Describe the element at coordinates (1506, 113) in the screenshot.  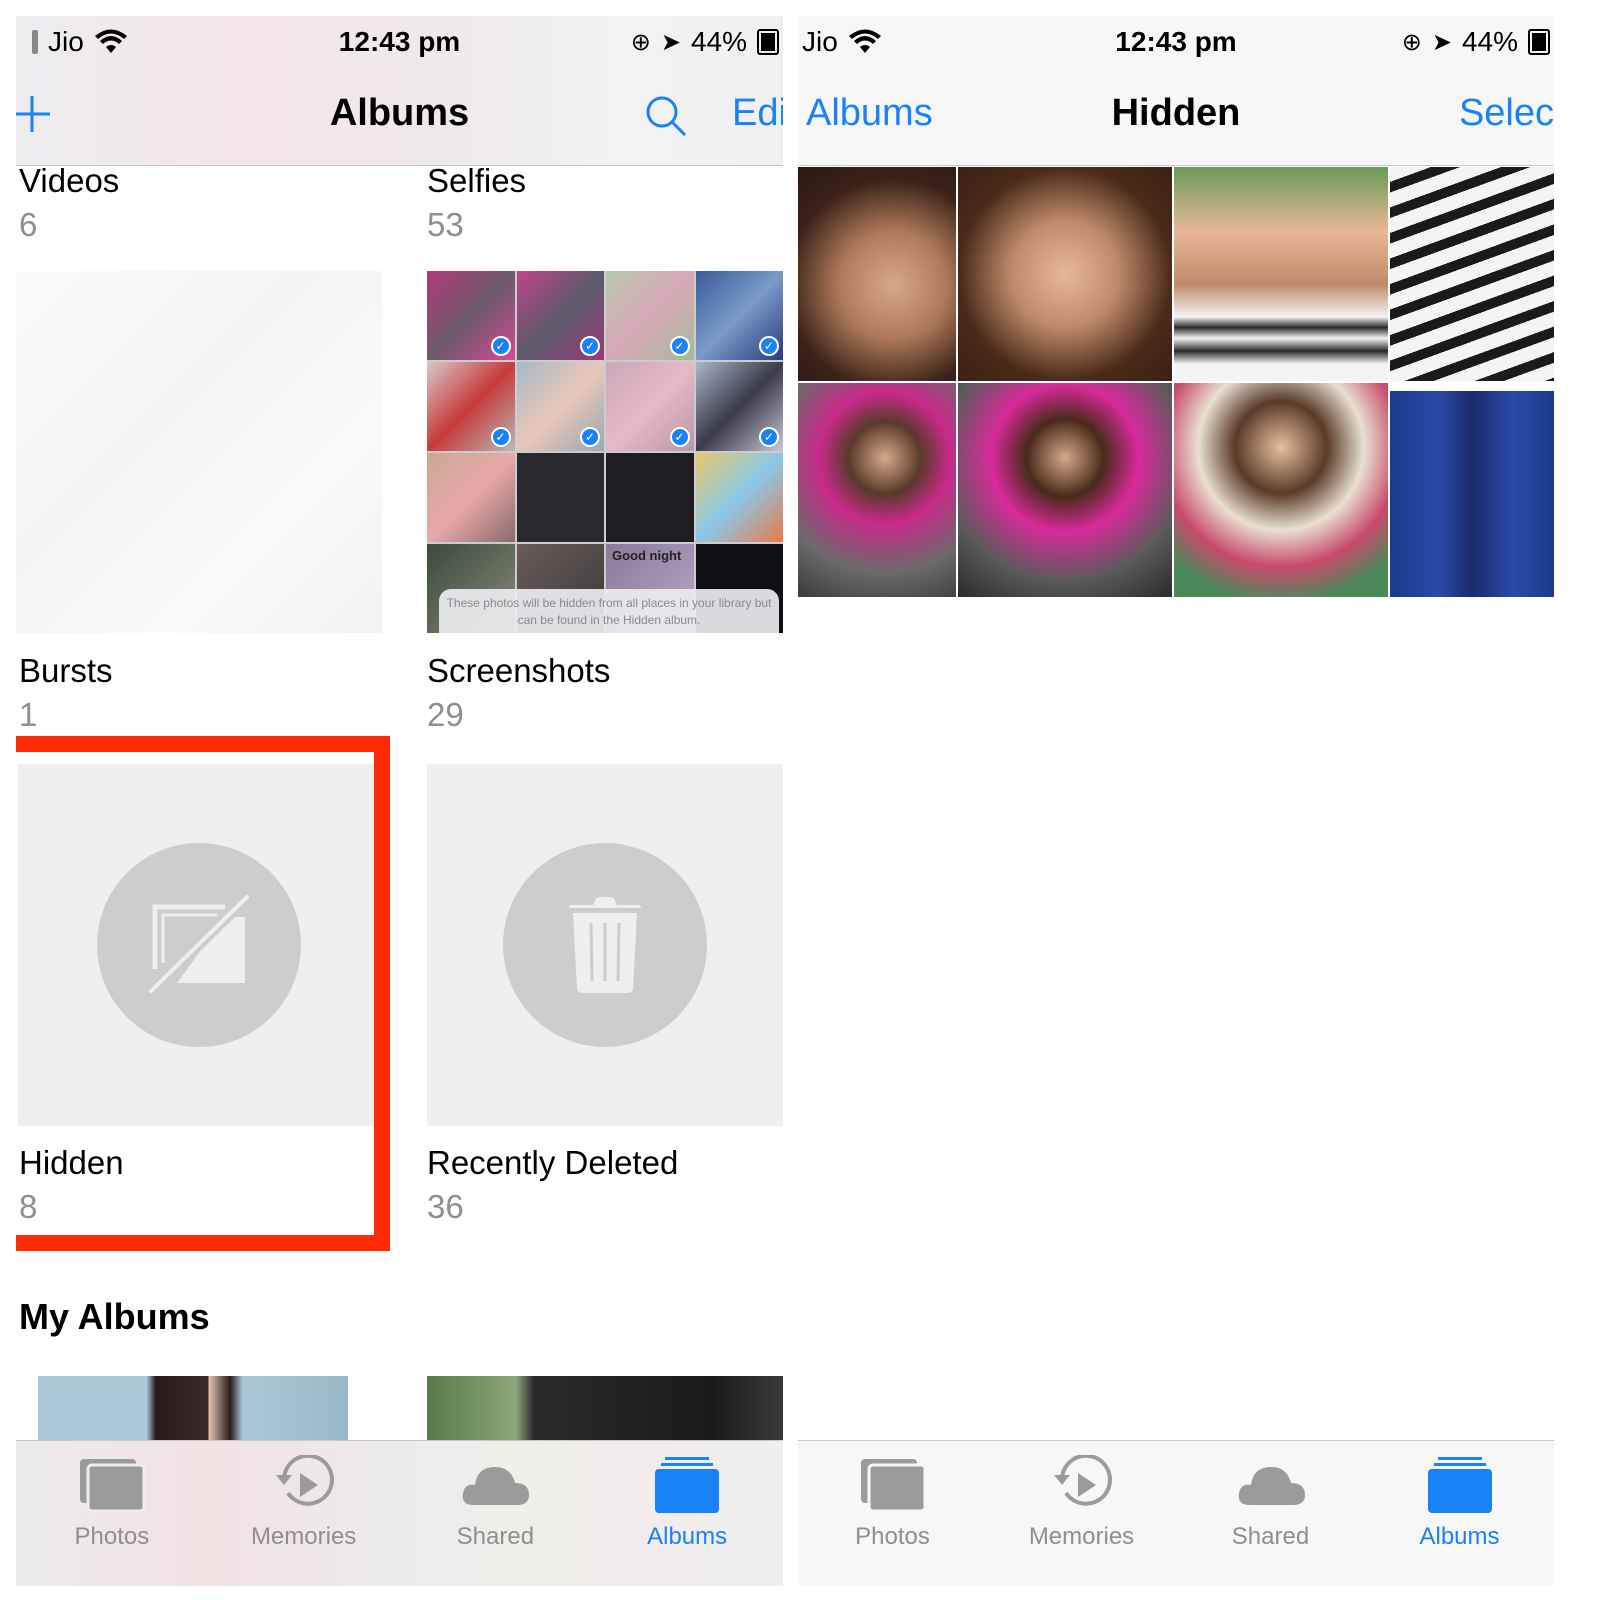
I see `select-button: Selec` at that location.